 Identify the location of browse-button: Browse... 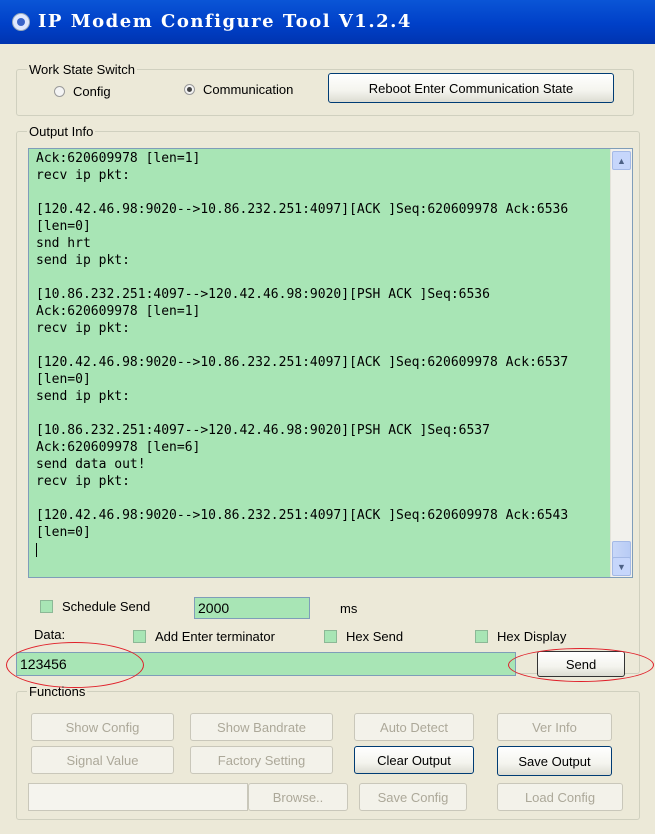
(298, 797).